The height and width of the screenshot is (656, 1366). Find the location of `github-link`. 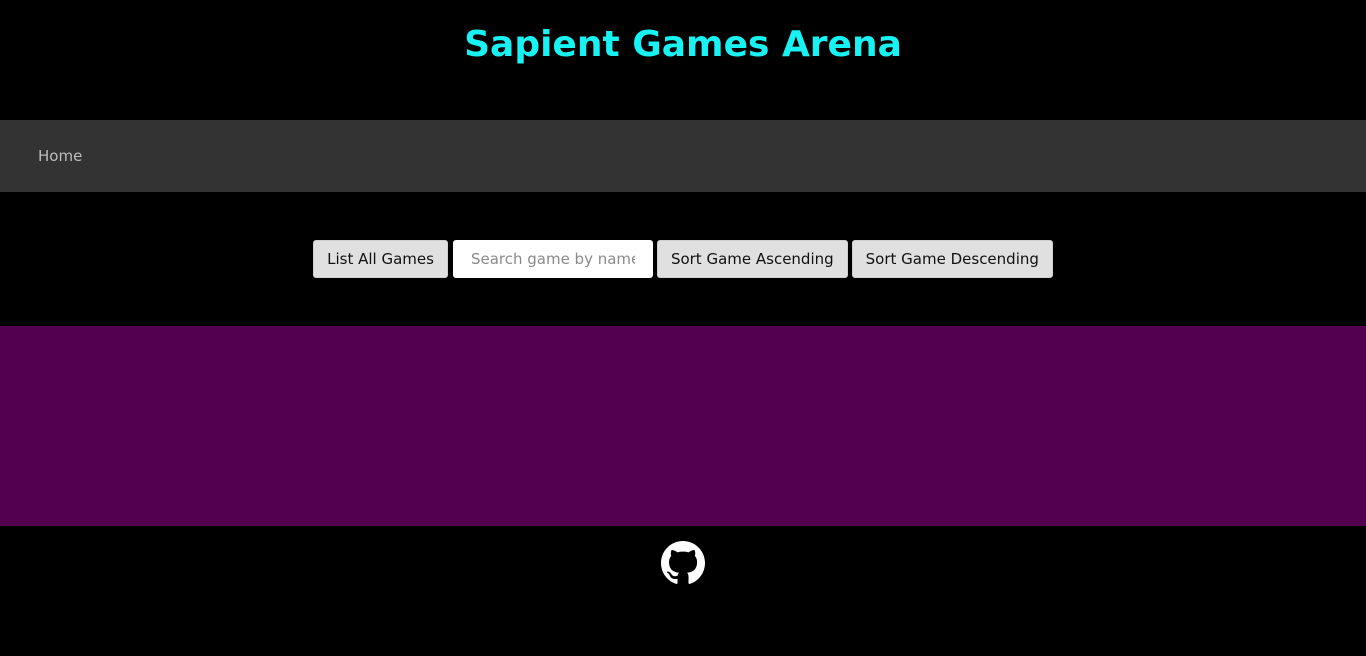

github-link is located at coordinates (683, 563).